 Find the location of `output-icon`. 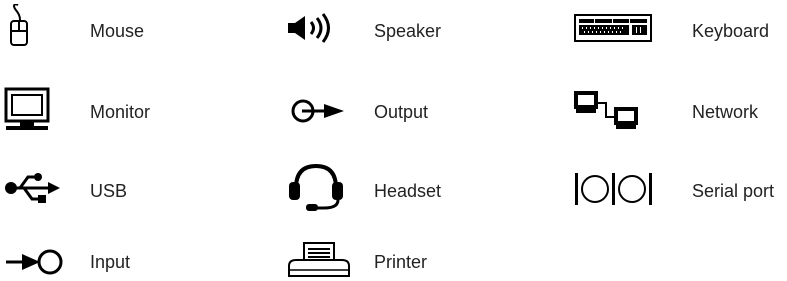

output-icon is located at coordinates (317, 111).